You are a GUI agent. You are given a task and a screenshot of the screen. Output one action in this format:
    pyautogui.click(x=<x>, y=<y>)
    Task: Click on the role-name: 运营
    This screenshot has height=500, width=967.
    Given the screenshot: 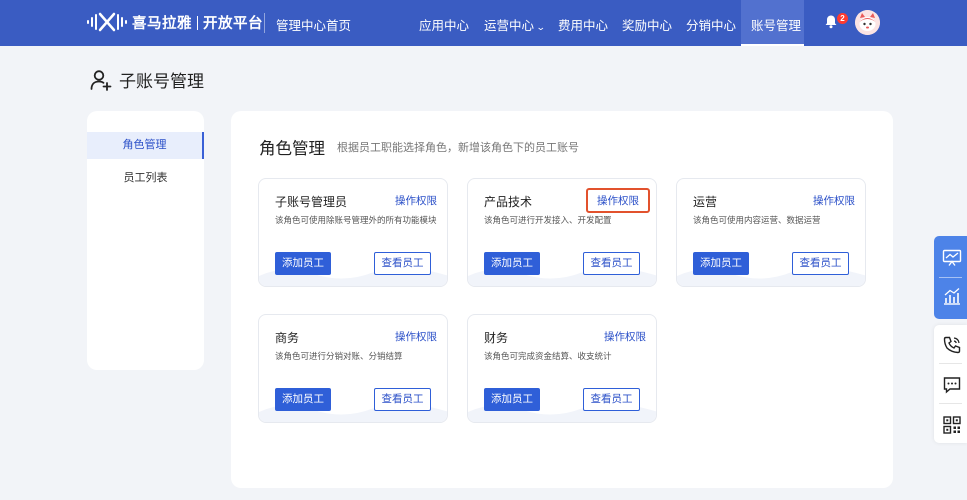 What is the action you would take?
    pyautogui.click(x=705, y=202)
    